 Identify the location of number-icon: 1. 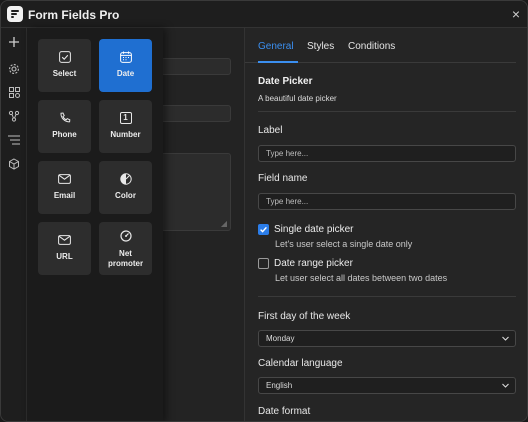
(125, 118).